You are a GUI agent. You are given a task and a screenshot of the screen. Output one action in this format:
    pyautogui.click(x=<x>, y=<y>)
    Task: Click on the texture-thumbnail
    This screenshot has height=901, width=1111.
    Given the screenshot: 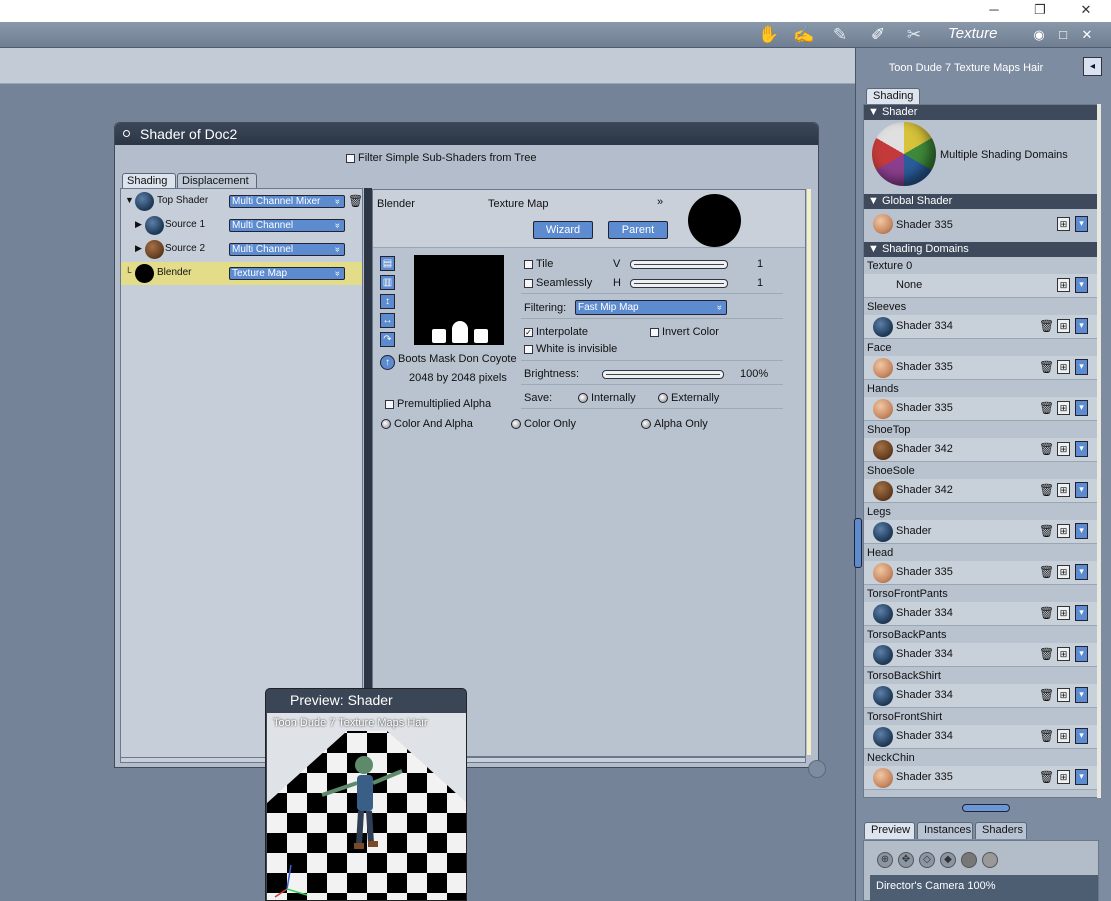 What is the action you would take?
    pyautogui.click(x=459, y=300)
    